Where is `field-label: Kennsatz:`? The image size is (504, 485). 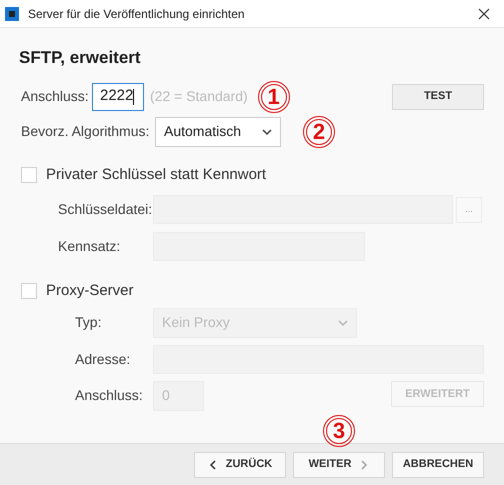
field-label: Kennsatz: is located at coordinates (90, 246).